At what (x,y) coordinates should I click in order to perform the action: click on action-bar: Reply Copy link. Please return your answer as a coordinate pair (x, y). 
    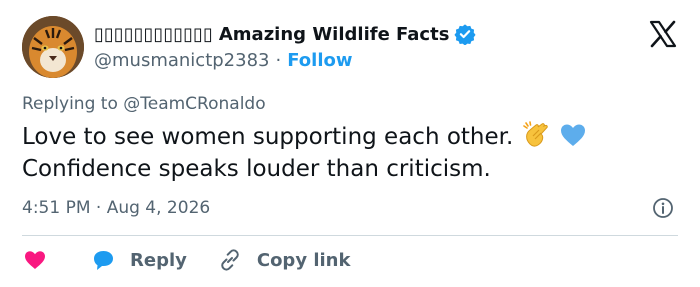
    Looking at the image, I should click on (201, 260).